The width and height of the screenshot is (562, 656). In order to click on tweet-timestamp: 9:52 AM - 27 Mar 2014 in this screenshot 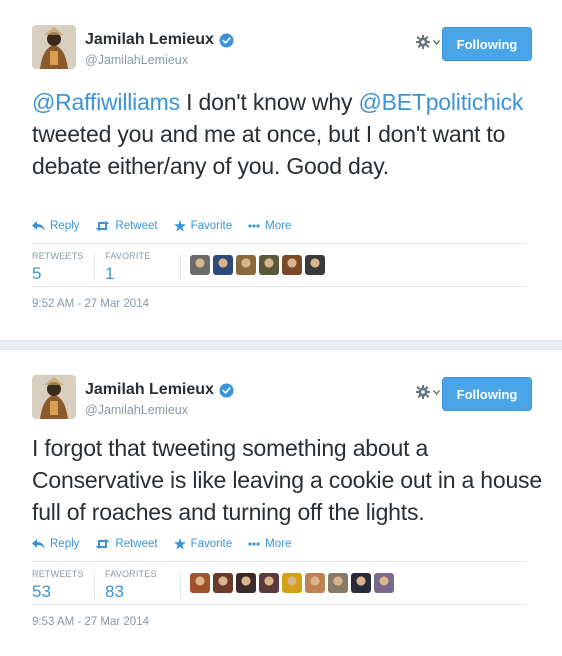, I will do `click(90, 304)`.